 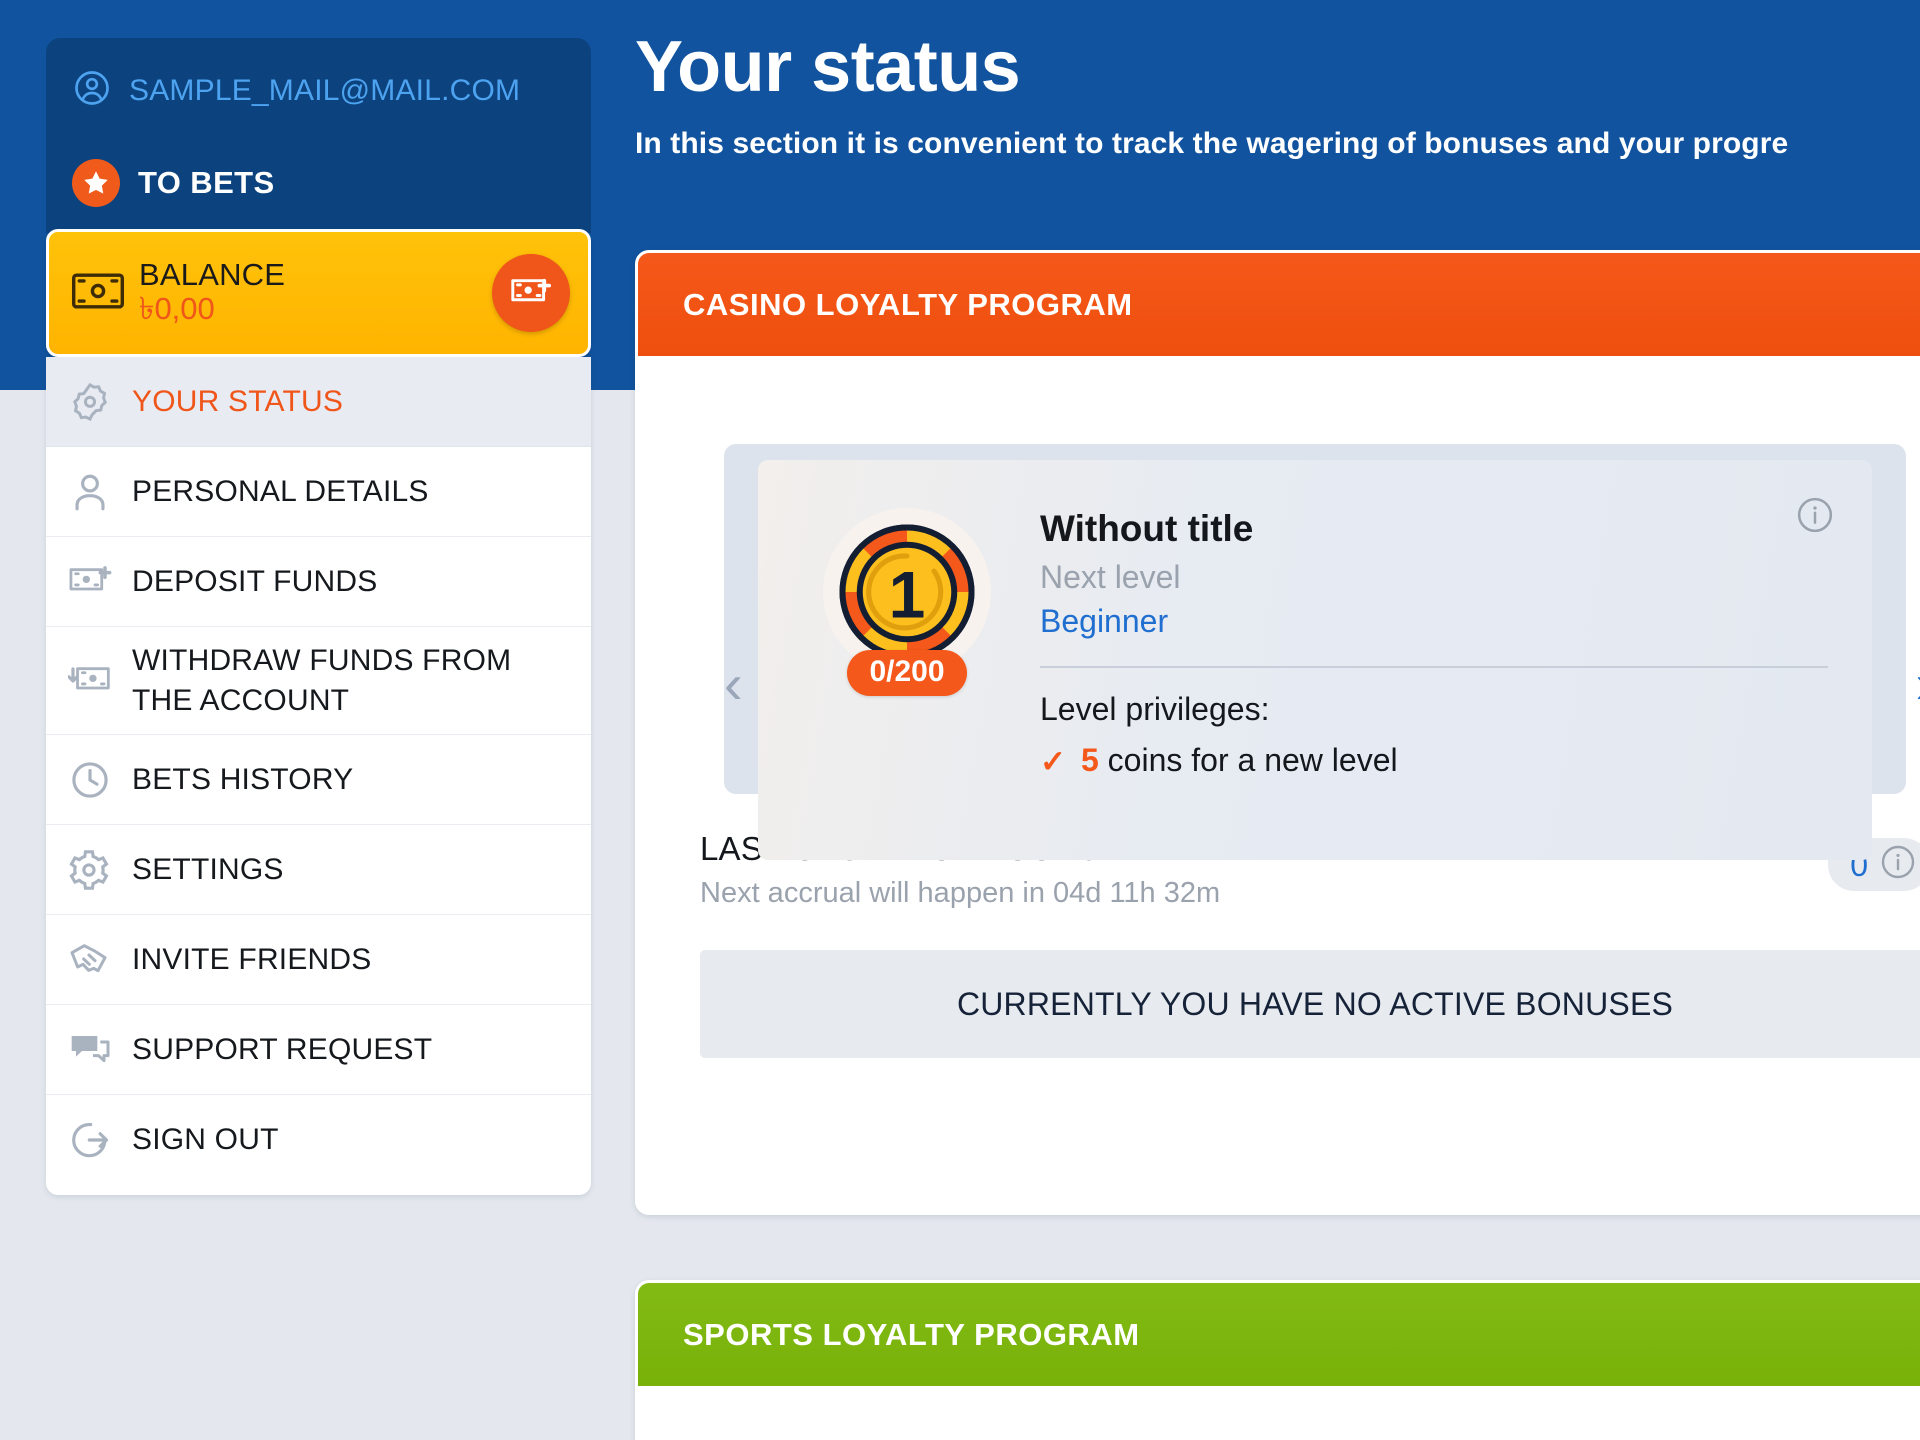 I want to click on level-progress-pill: 0/200, so click(x=907, y=673).